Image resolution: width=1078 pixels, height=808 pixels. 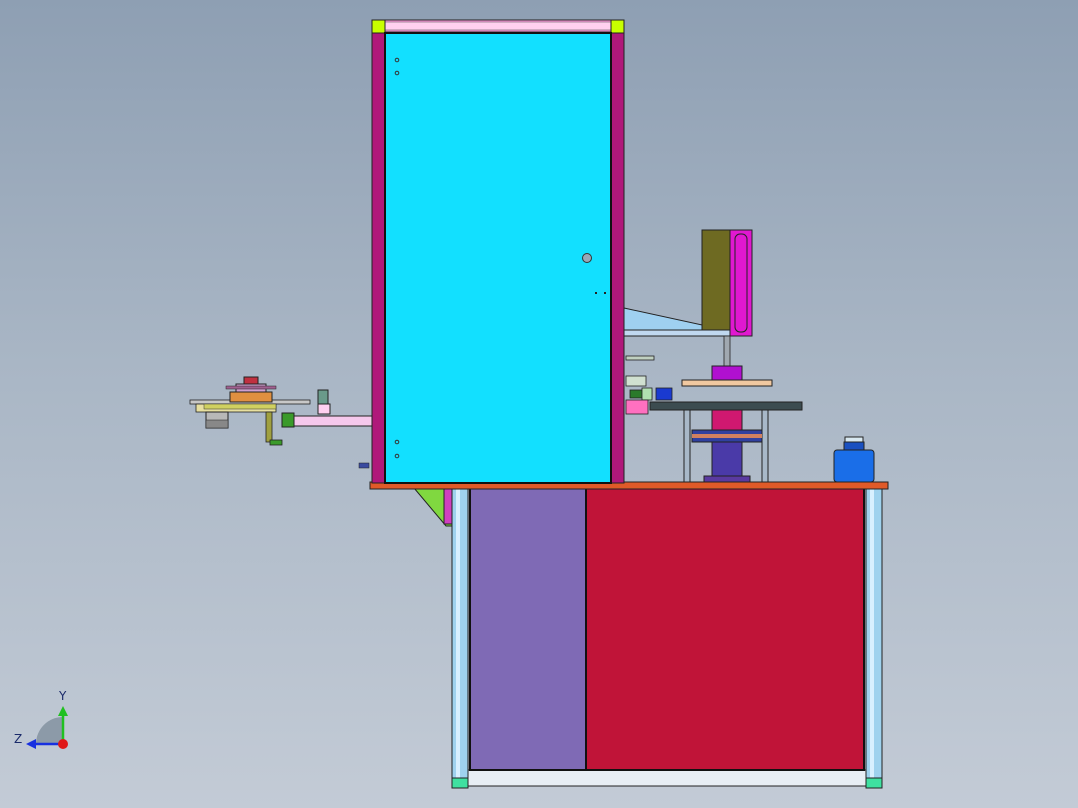 What do you see at coordinates (741, 283) in the screenshot?
I see `magenta-actuator` at bounding box center [741, 283].